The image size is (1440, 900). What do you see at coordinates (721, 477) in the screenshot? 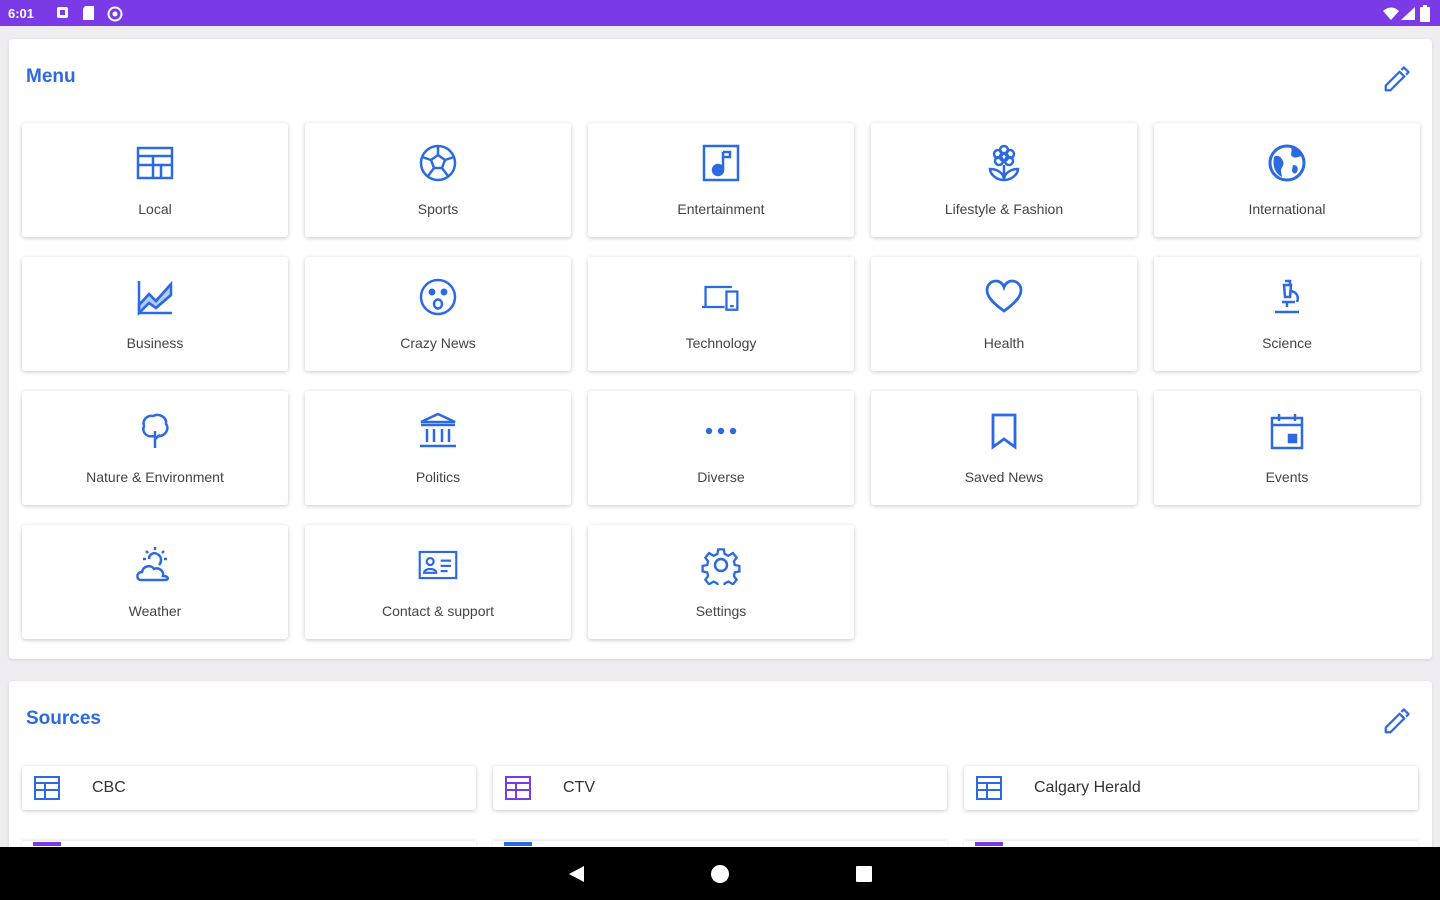
I see `menu-item-label: Diverse` at bounding box center [721, 477].